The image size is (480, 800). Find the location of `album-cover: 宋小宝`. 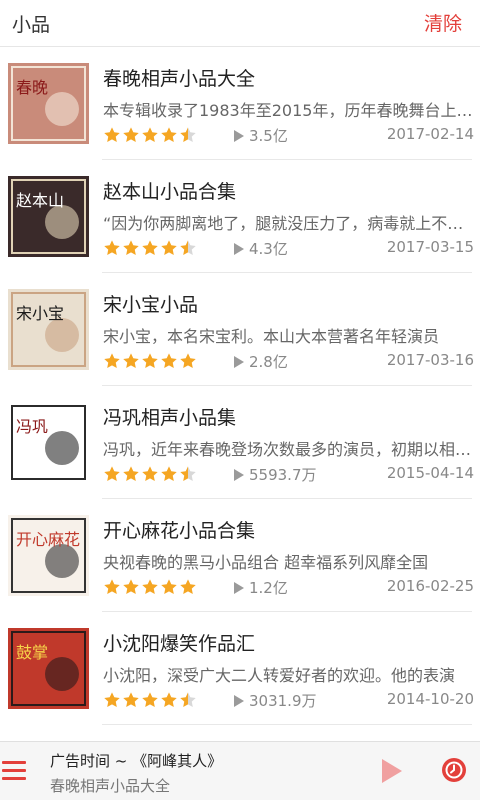

album-cover: 宋小宝 is located at coordinates (48, 329).